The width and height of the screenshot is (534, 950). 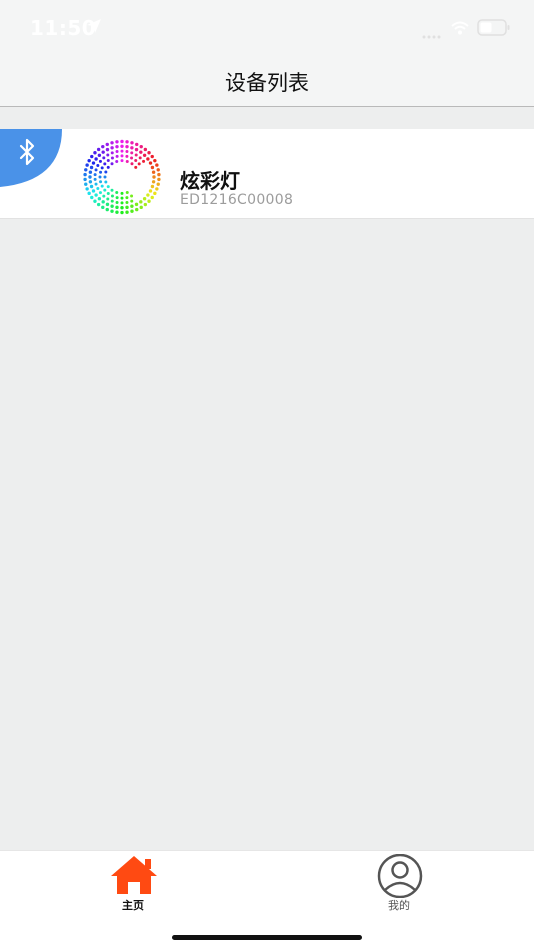 I want to click on status-bar: 11:50, so click(x=267, y=28).